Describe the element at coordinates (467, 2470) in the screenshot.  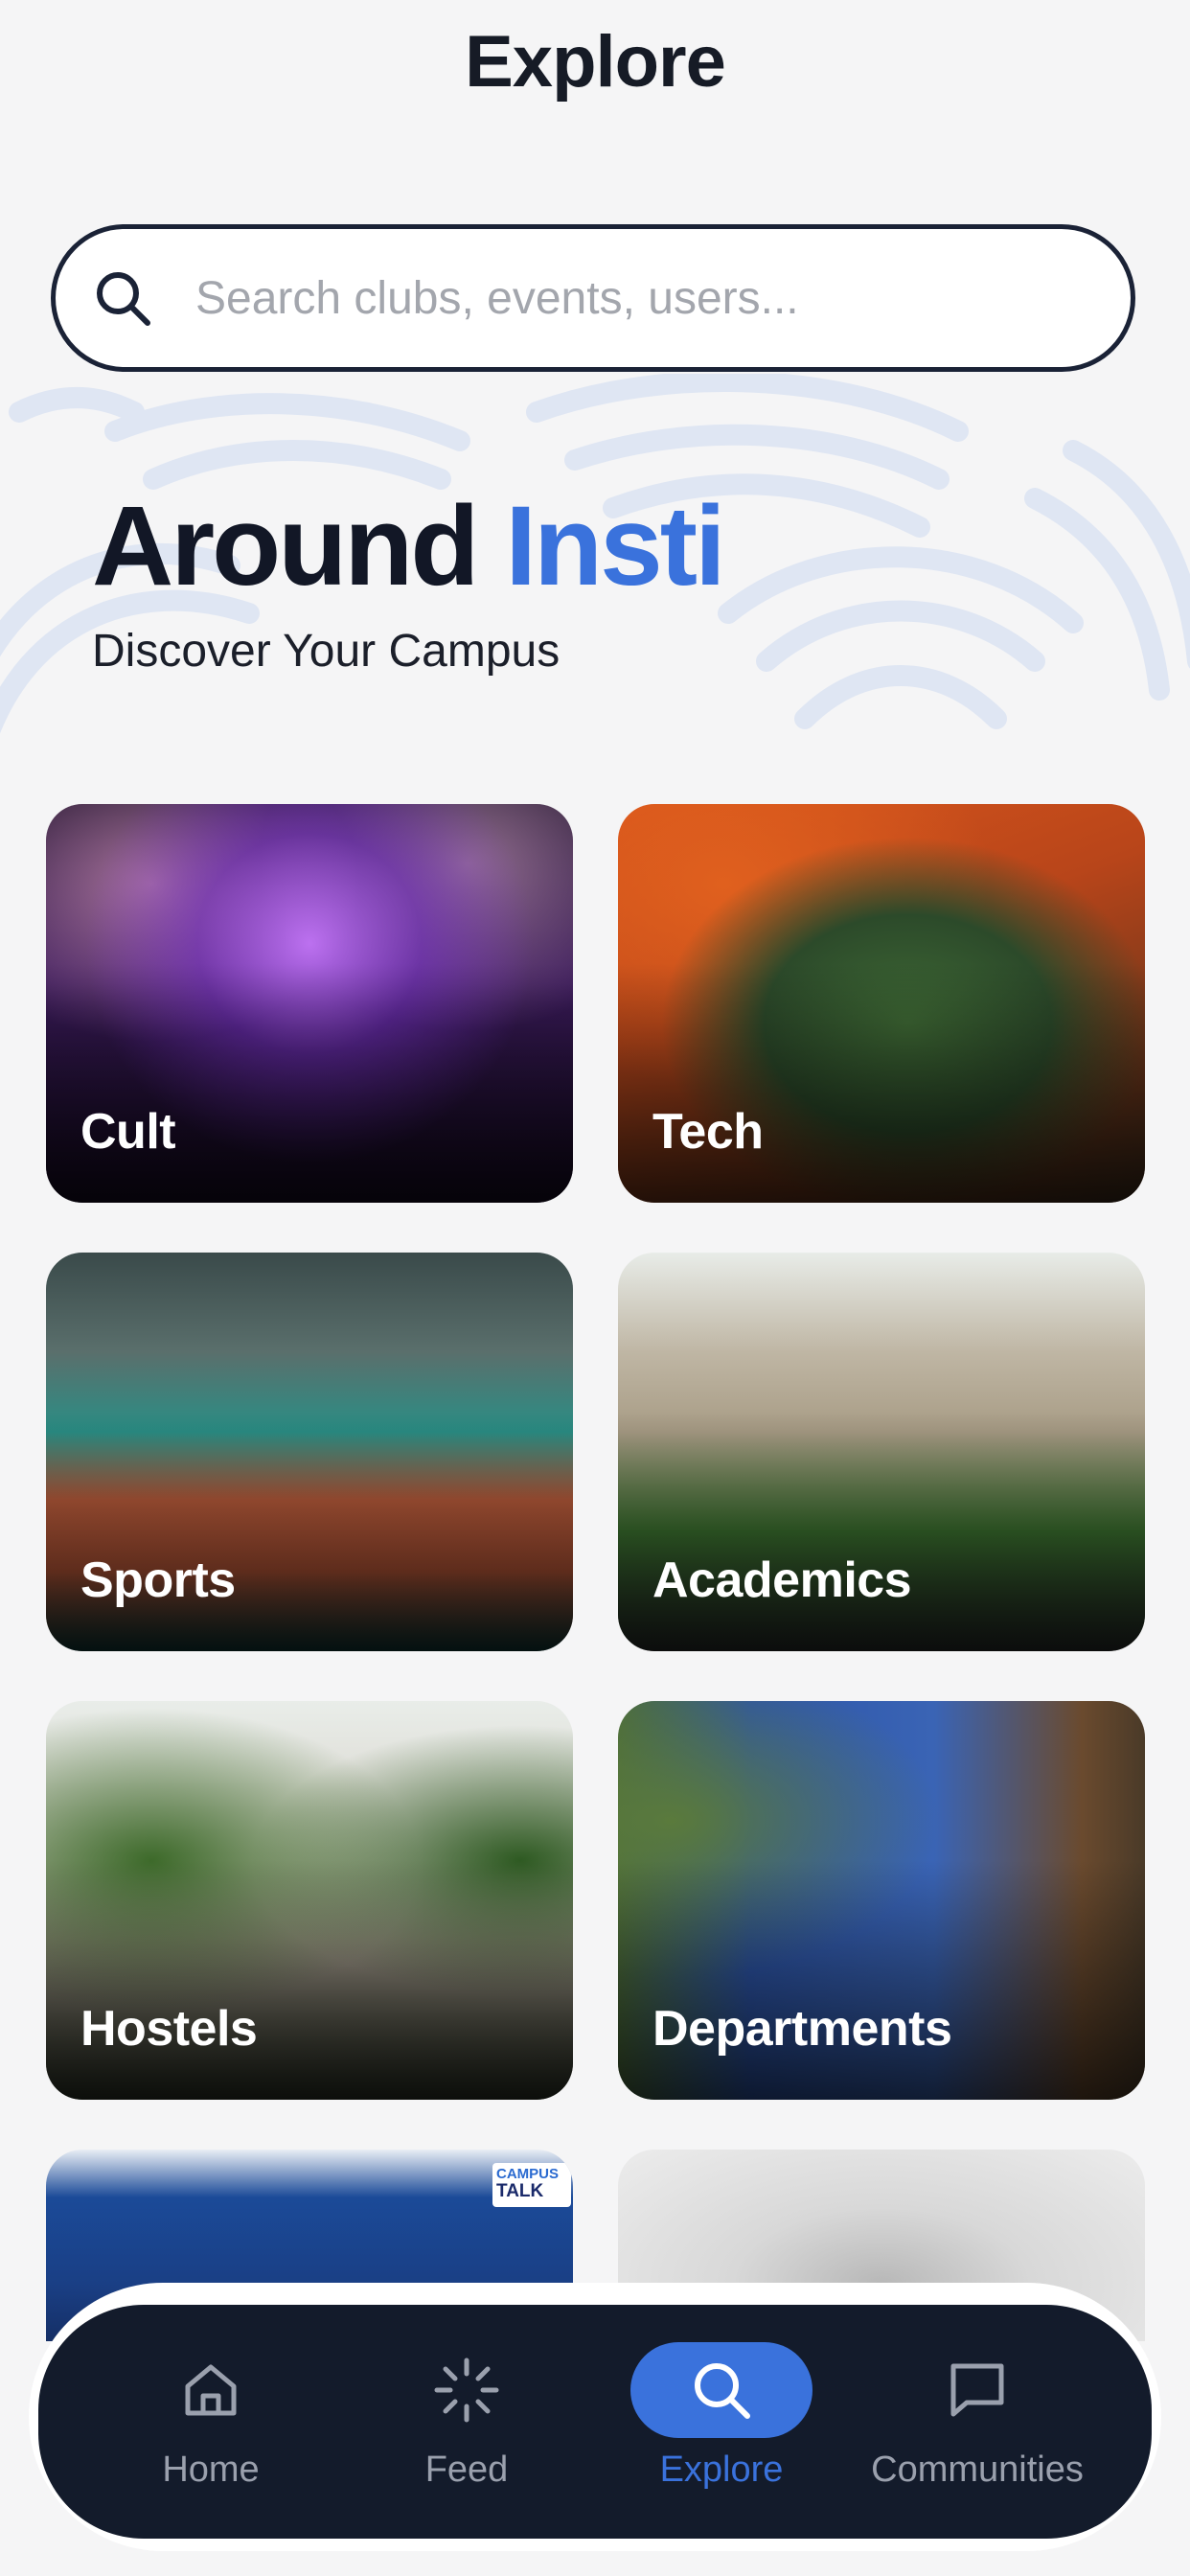
I see `nav-label-feed: Feed` at that location.